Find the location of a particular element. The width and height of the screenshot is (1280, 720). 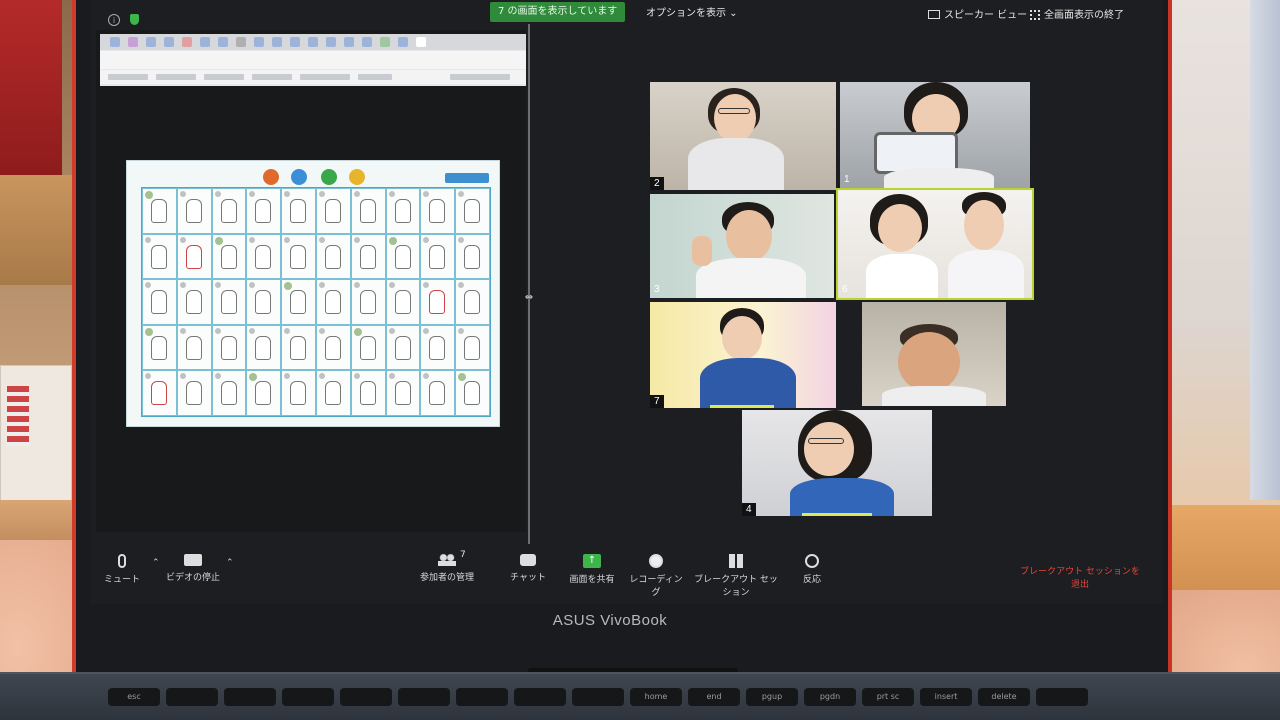

breakout-rooms-icon is located at coordinates (736, 561).